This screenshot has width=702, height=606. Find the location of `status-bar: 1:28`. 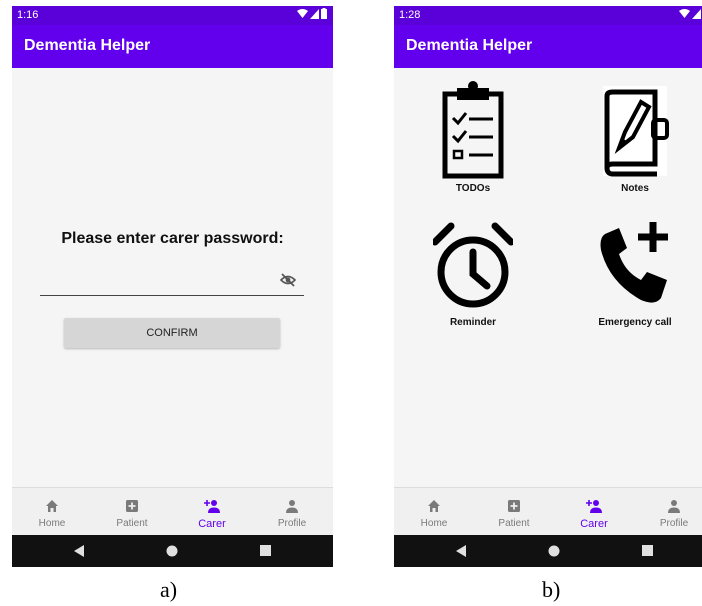

status-bar: 1:28 is located at coordinates (548, 15).